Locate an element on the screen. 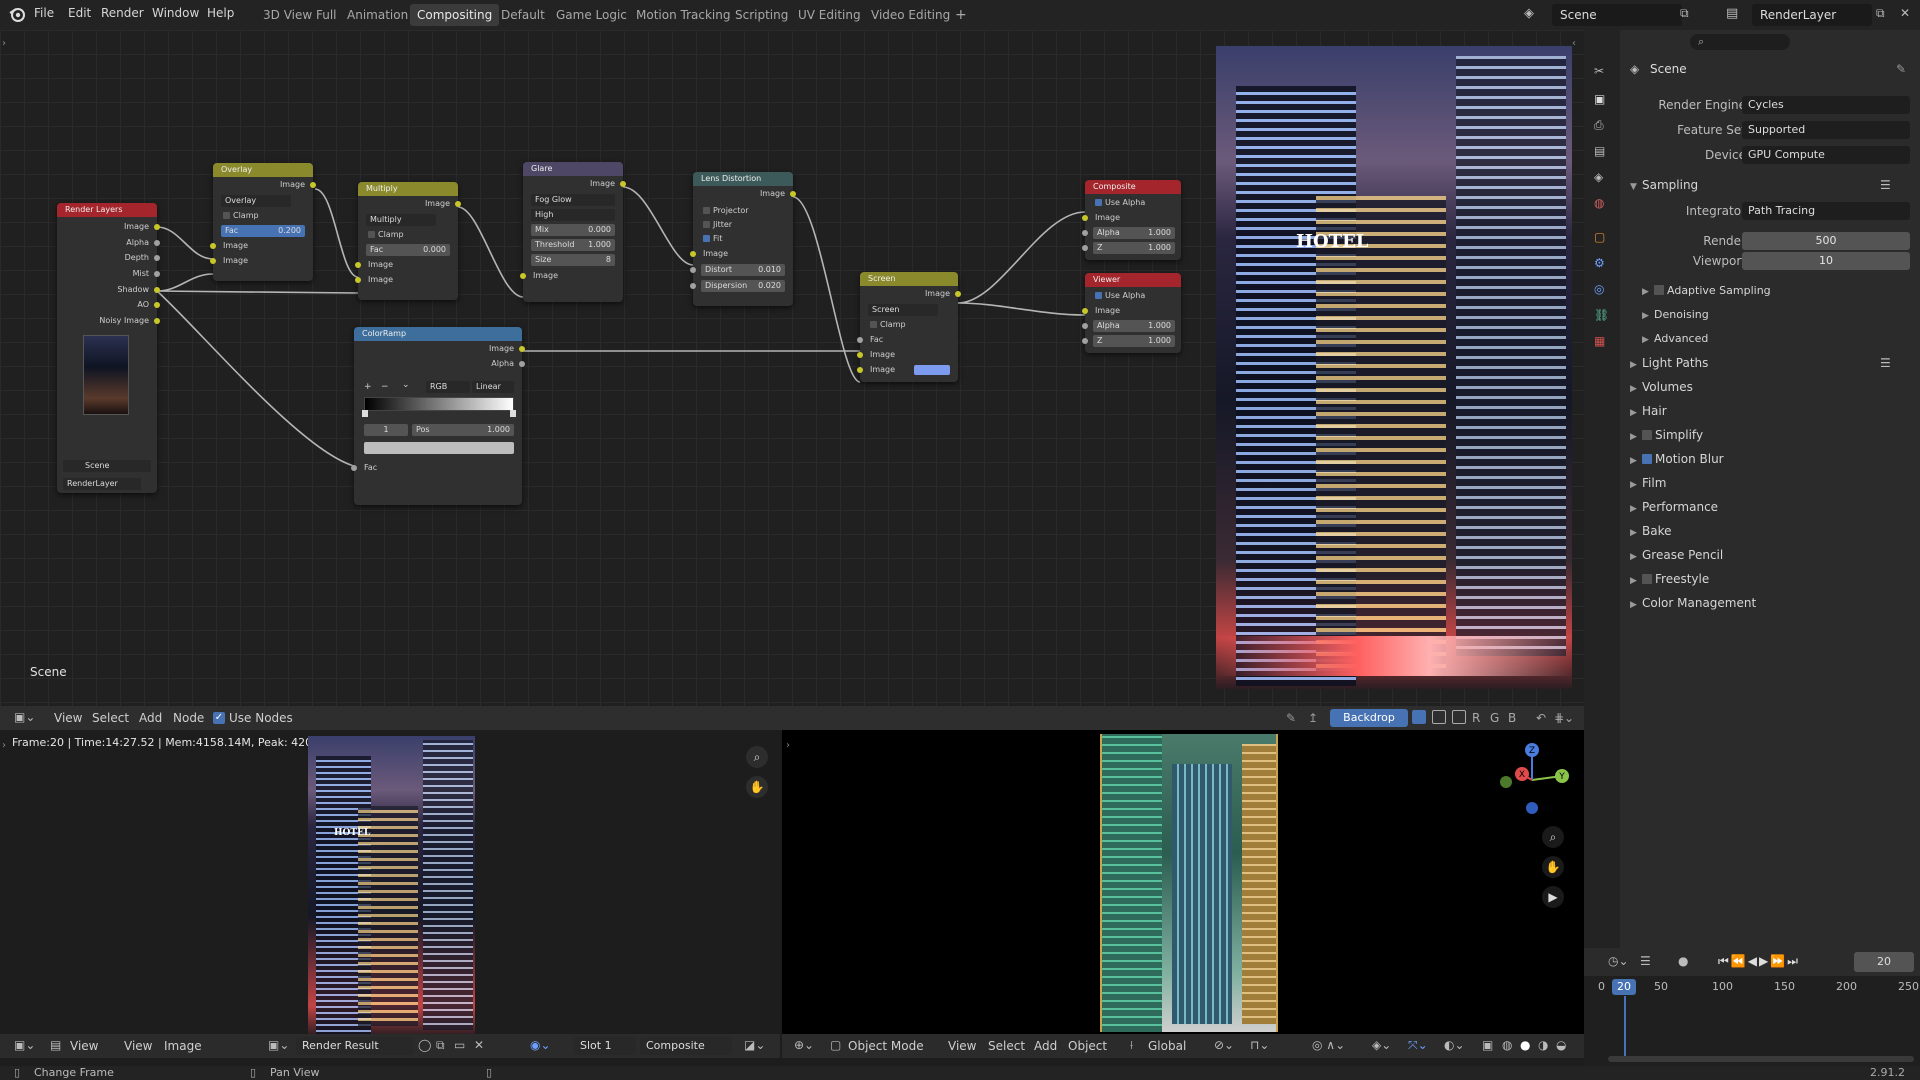 Image resolution: width=1920 pixels, height=1080 pixels. ramp-stop-handle is located at coordinates (513, 413).